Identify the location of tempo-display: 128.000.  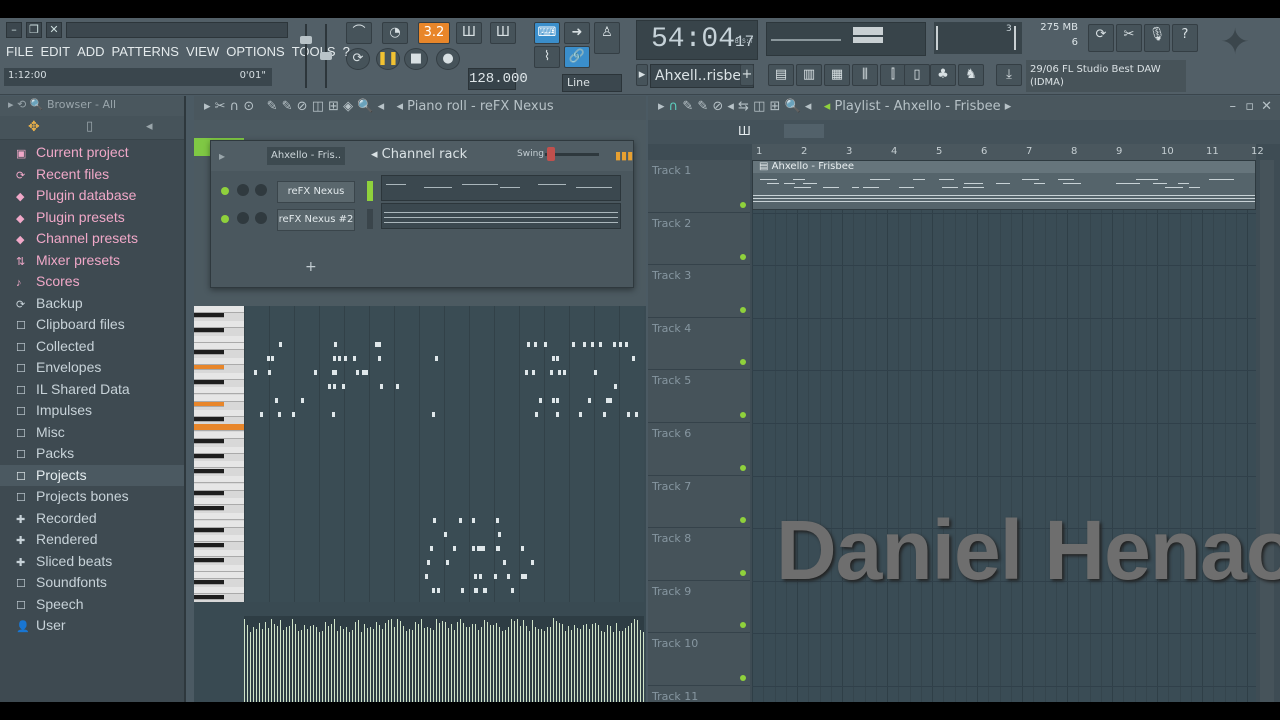
(498, 79).